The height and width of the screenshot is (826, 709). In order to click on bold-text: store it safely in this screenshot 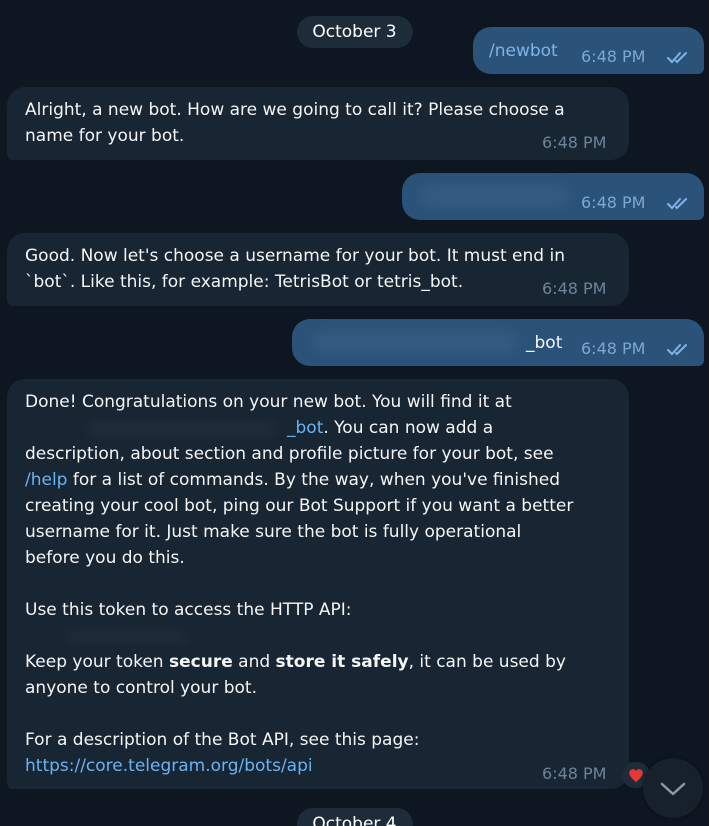, I will do `click(342, 662)`.